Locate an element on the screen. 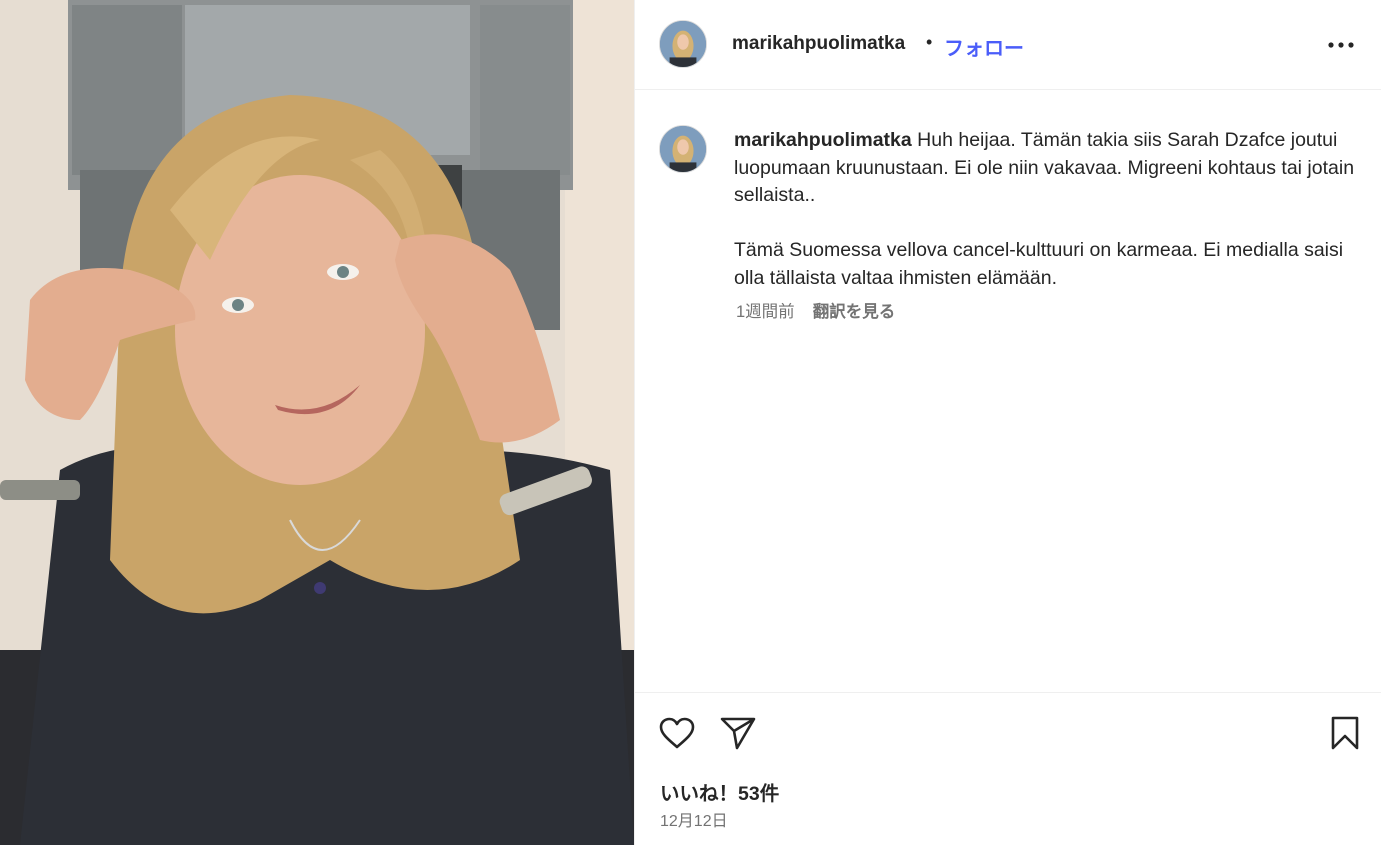 Image resolution: width=1381 pixels, height=845 pixels. caption-time-ago: 1週間前 is located at coordinates (765, 310).